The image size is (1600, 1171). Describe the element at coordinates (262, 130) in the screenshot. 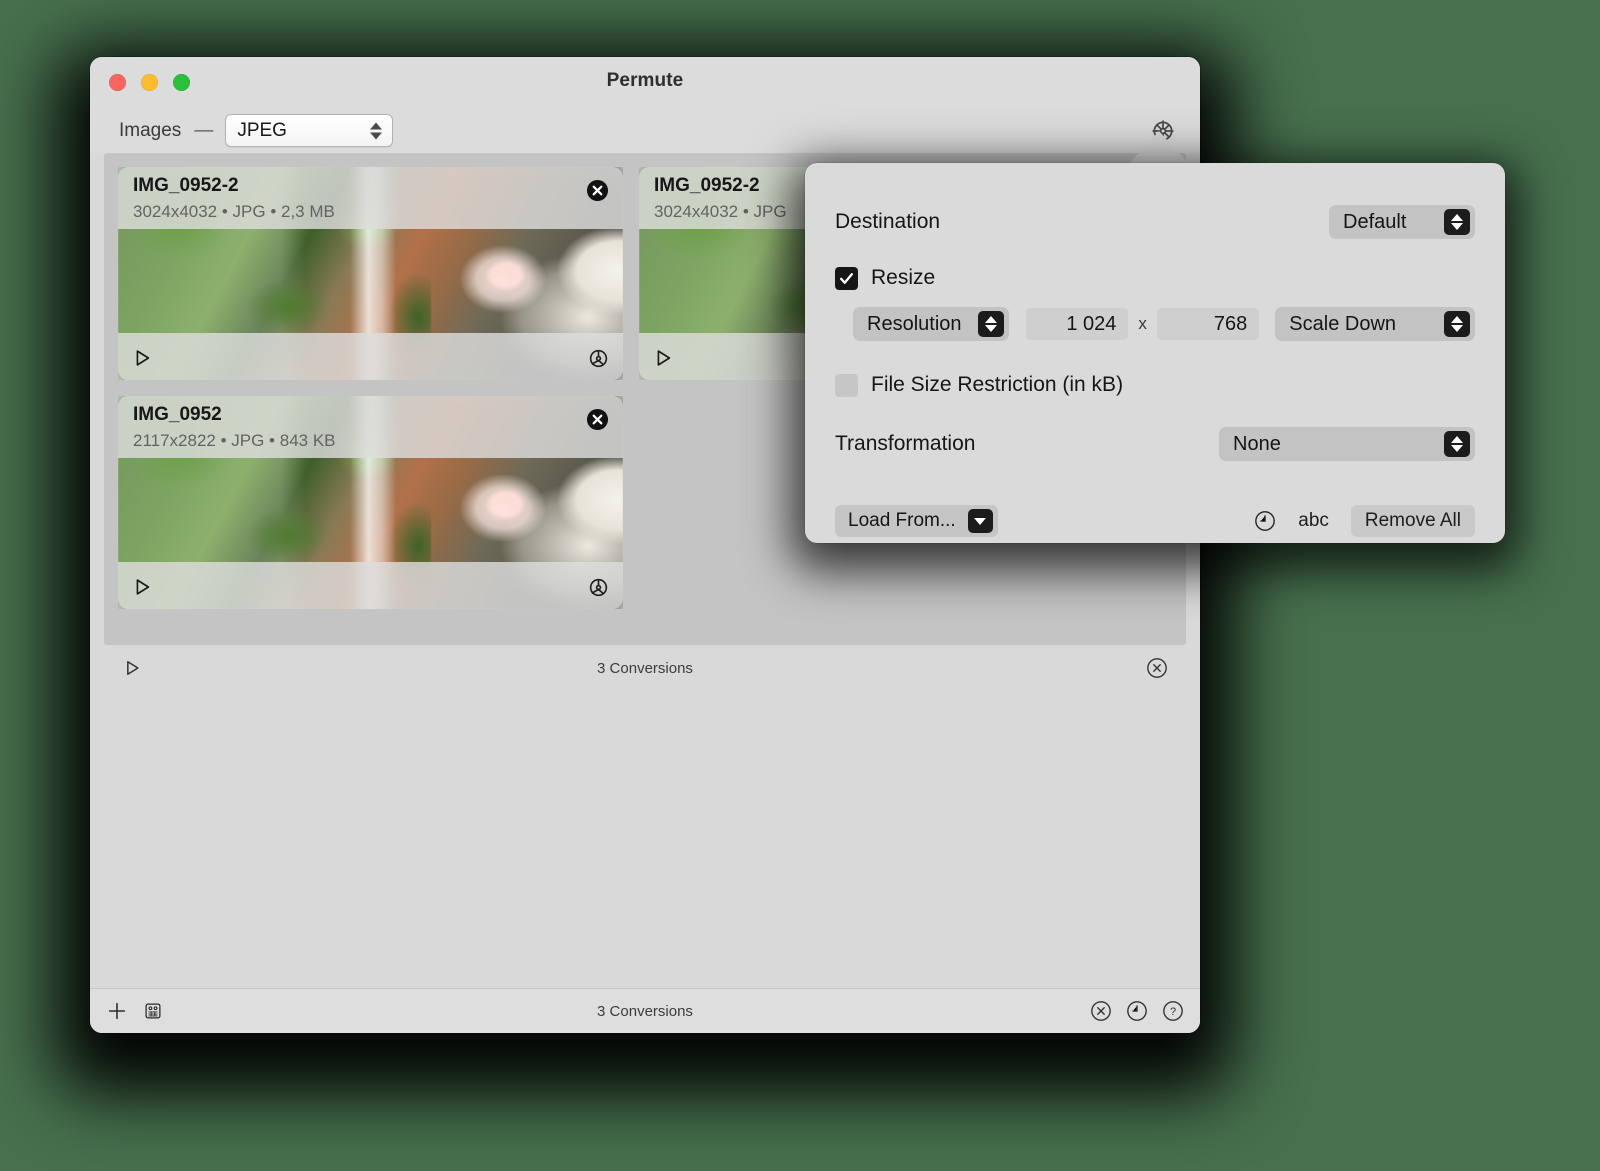

I see `output-format-value: JPEG` at that location.